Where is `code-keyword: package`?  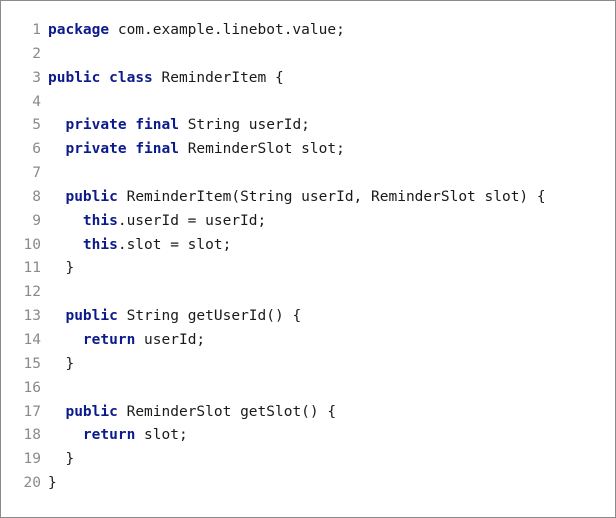 code-keyword: package is located at coordinates (79, 30).